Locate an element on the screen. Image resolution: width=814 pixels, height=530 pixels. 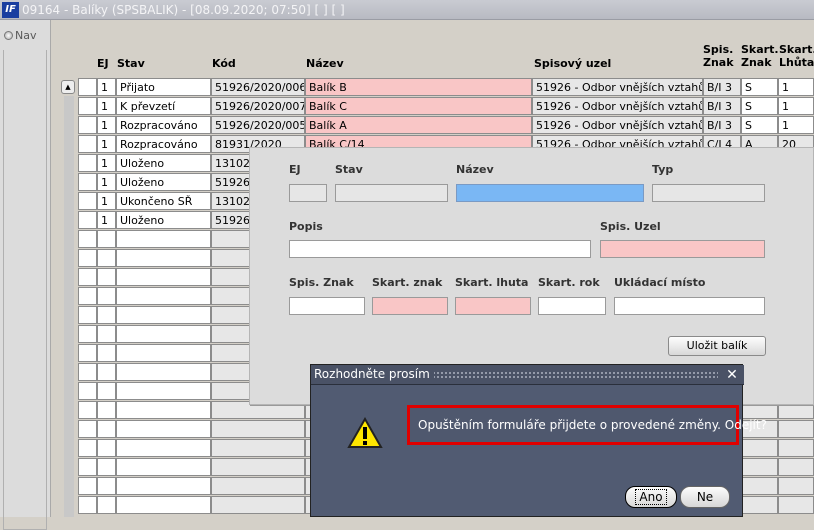
cell-kod: 51926/2020/006 is located at coordinates (258, 87).